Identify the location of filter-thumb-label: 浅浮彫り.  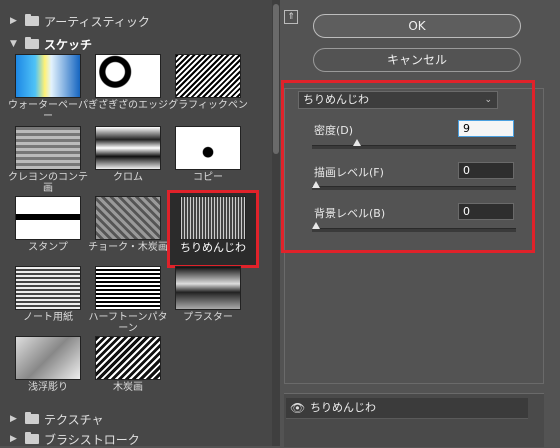
(48, 387).